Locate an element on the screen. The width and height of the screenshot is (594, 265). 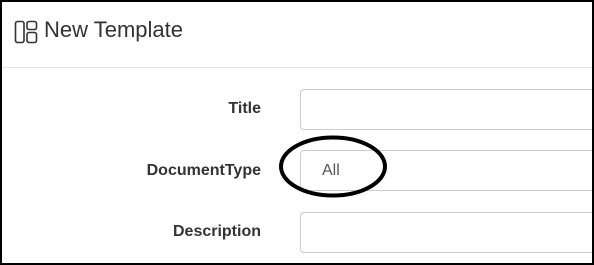
description-label: Description is located at coordinates (216, 231).